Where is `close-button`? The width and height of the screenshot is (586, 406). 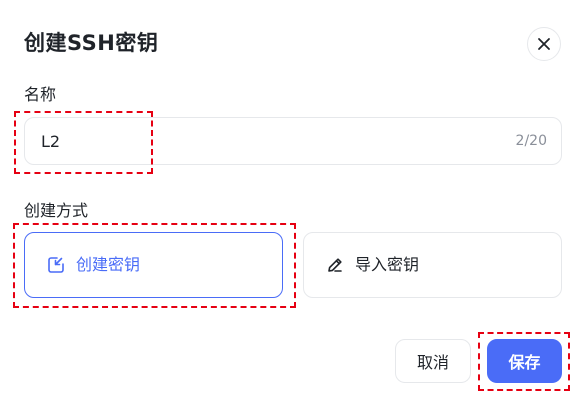 close-button is located at coordinates (544, 44).